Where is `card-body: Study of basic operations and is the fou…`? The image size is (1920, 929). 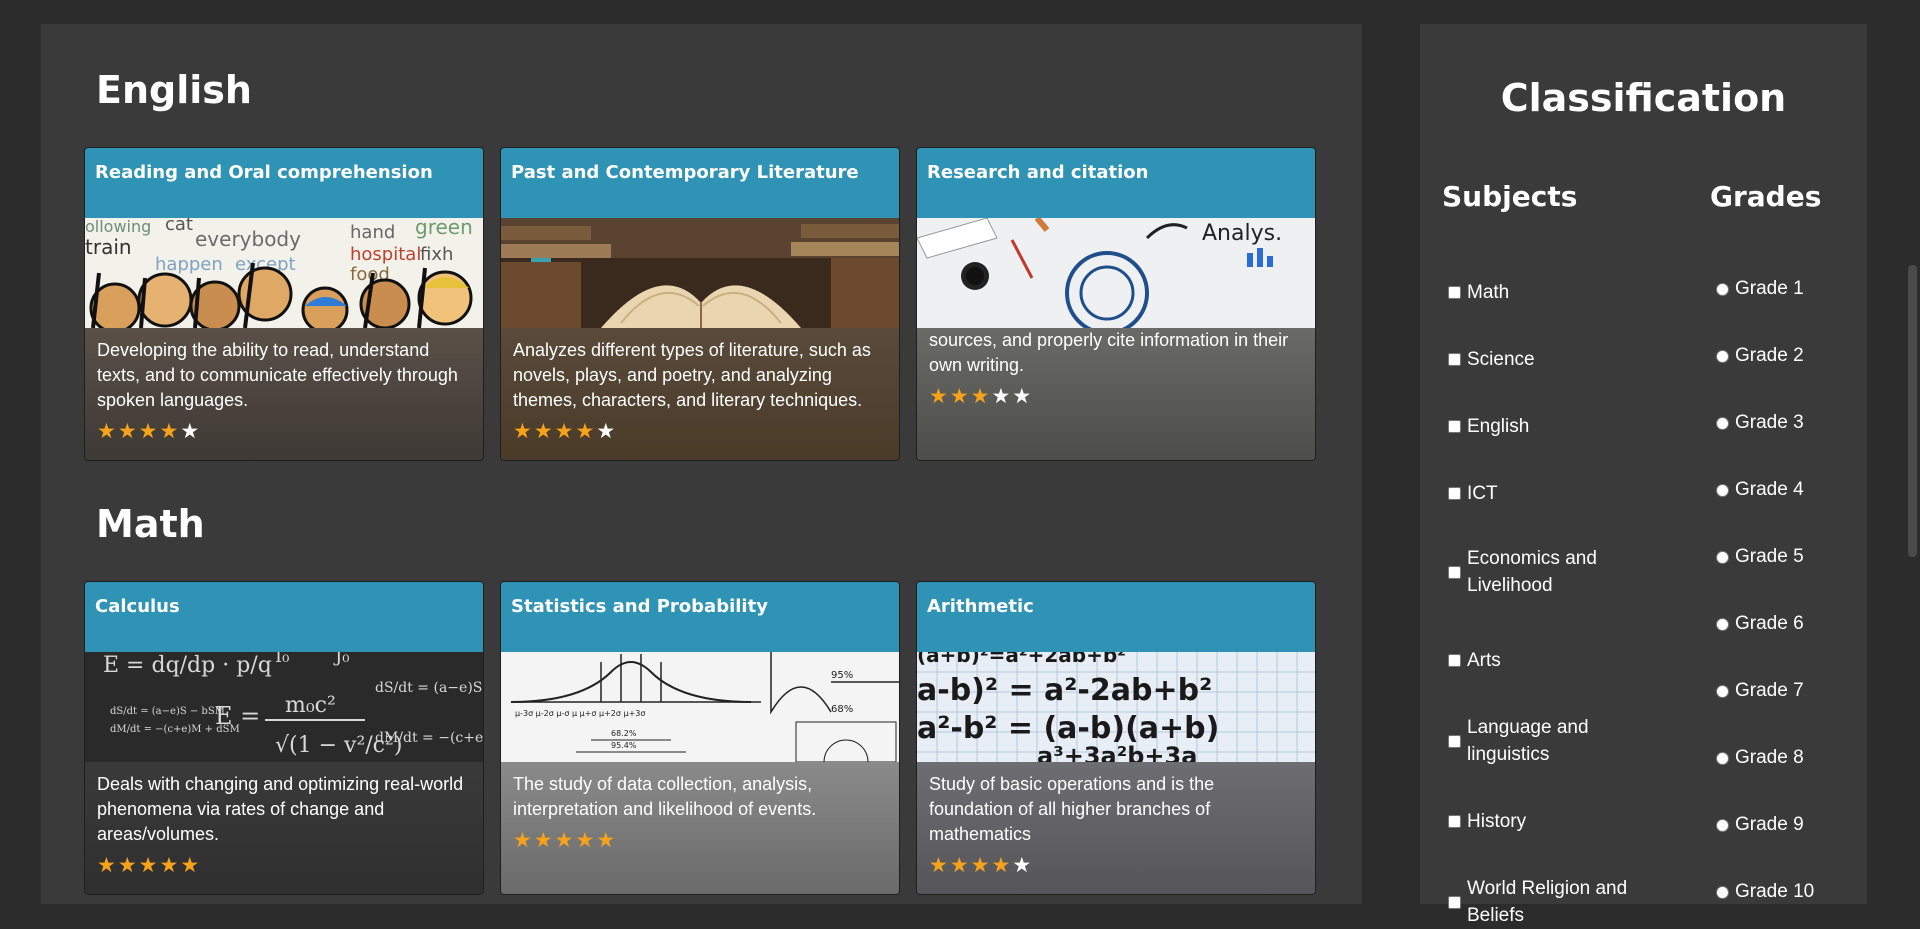
card-body: Study of basic operations and is the fou… is located at coordinates (1116, 828).